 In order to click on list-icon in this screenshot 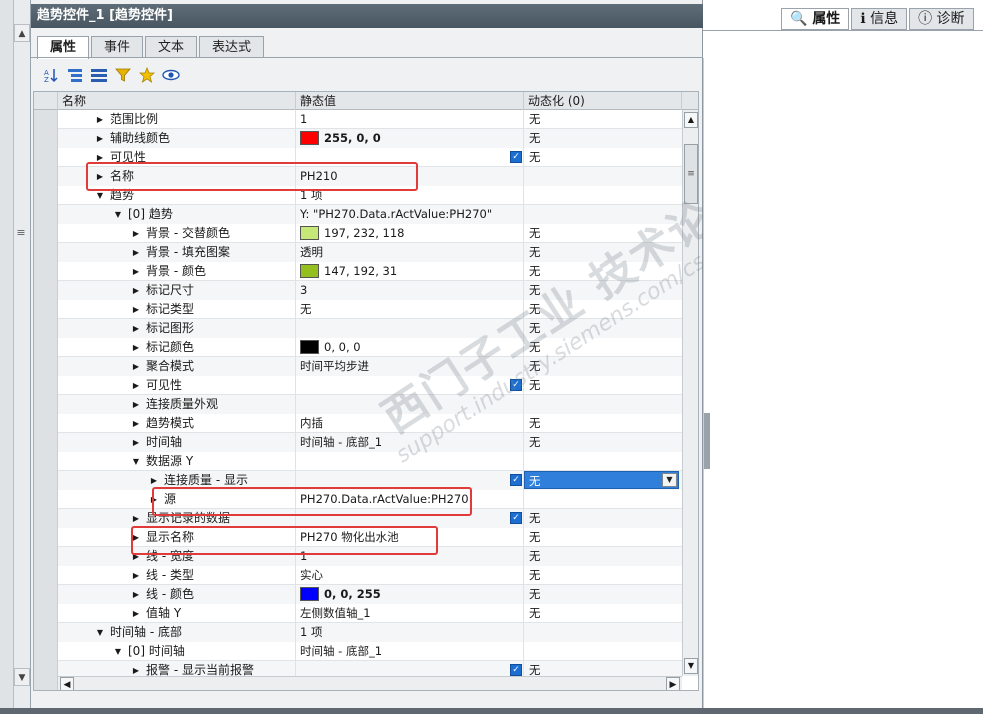, I will do `click(99, 75)`.